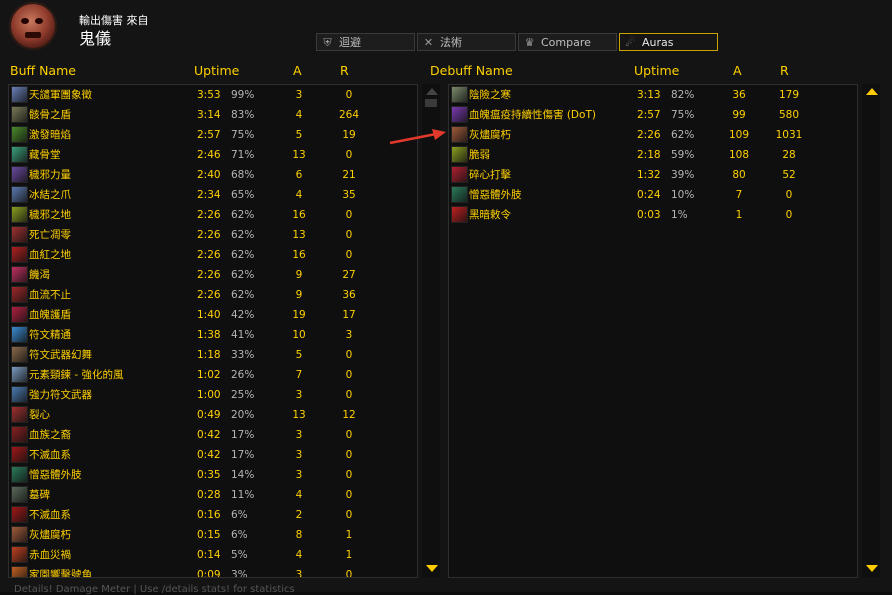  I want to click on buff-row: 赤血災禍 0:14 5% 4 1, so click(213, 555).